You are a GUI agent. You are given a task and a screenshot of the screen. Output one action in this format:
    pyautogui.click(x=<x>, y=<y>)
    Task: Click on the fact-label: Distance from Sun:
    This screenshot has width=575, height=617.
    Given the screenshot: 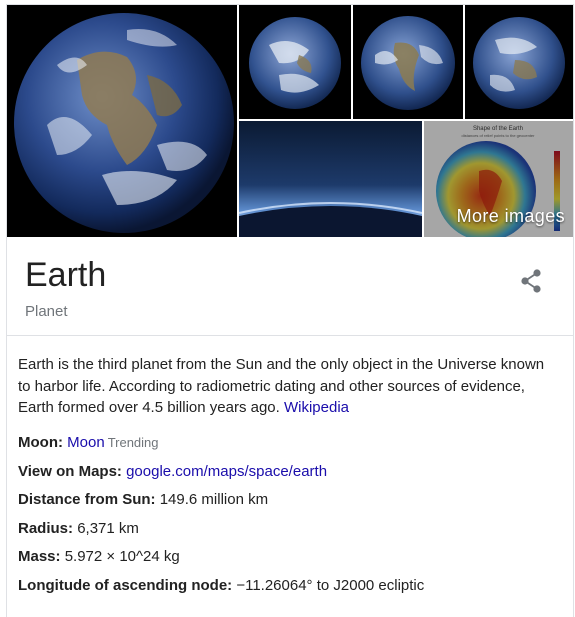 What is the action you would take?
    pyautogui.click(x=87, y=500)
    